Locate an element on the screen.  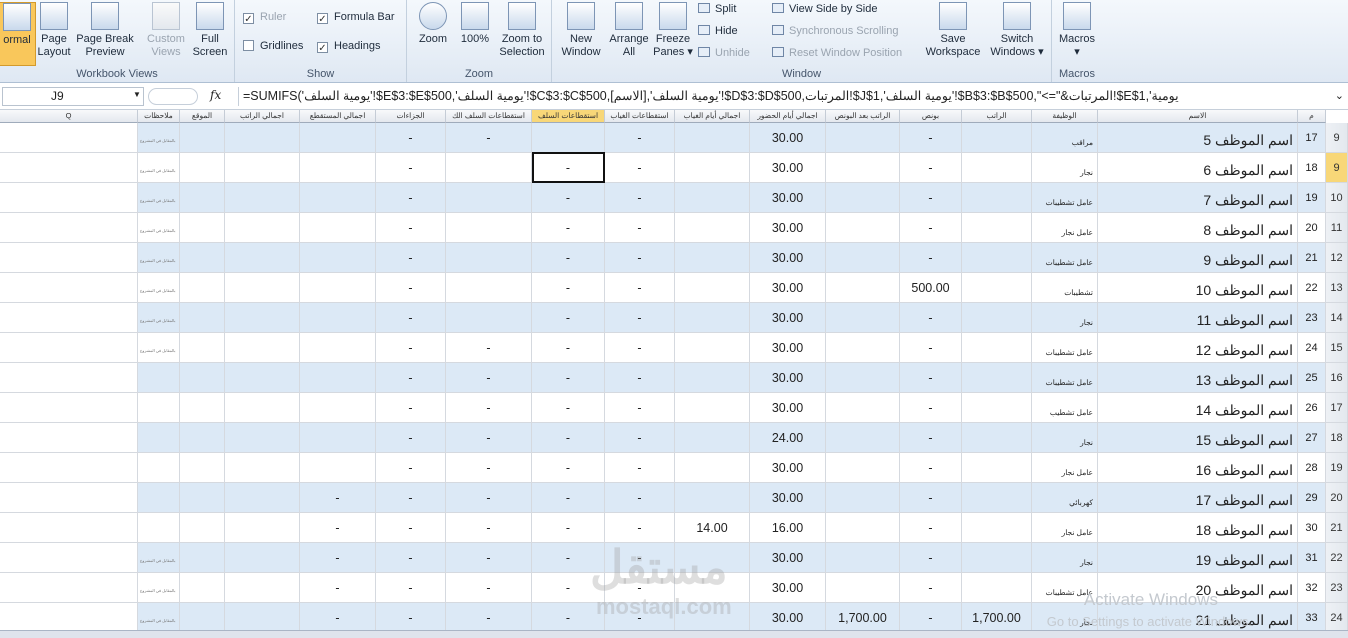
row-header: 22 is located at coordinates (1337, 558).